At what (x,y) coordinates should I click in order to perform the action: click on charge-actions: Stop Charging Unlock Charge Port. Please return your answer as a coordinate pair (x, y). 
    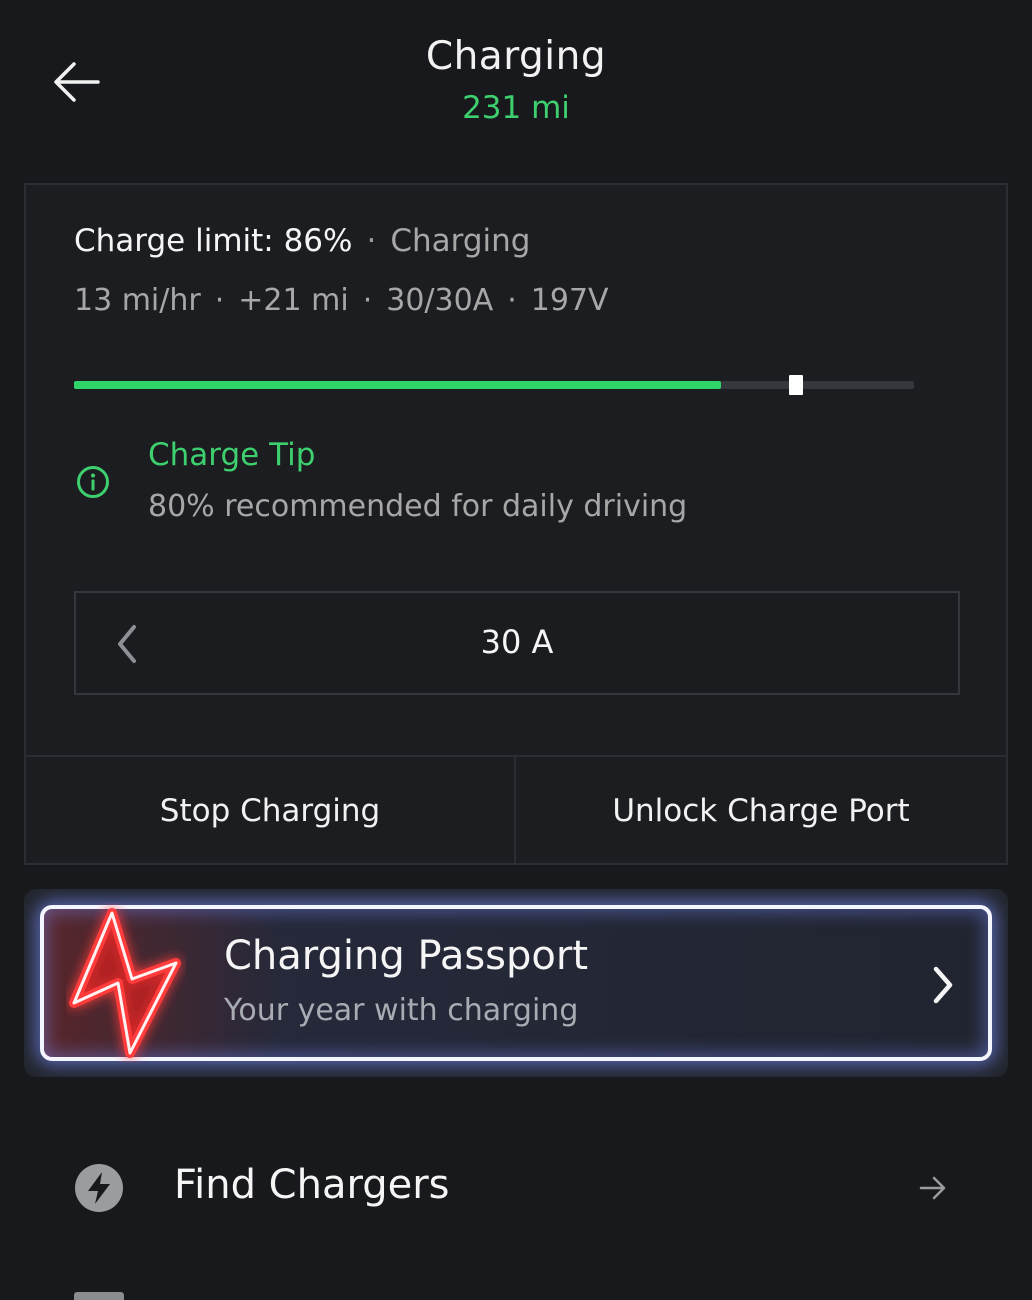
    Looking at the image, I should click on (516, 810).